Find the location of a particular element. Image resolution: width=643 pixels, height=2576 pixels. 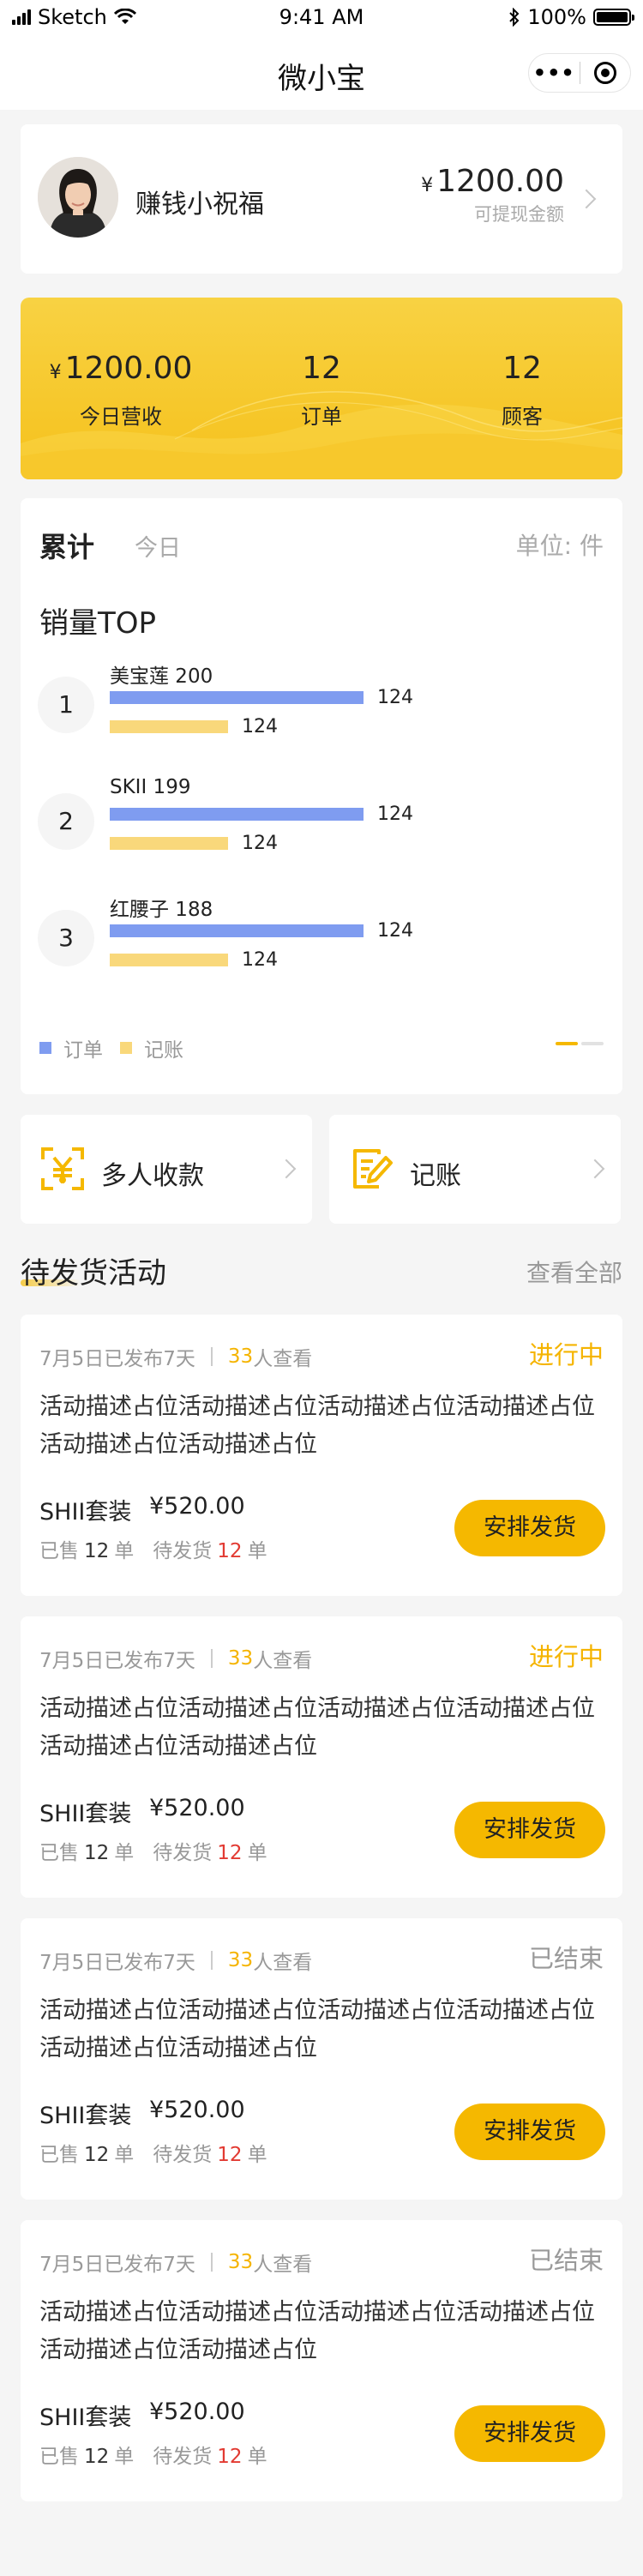

close-target-icon is located at coordinates (605, 73).